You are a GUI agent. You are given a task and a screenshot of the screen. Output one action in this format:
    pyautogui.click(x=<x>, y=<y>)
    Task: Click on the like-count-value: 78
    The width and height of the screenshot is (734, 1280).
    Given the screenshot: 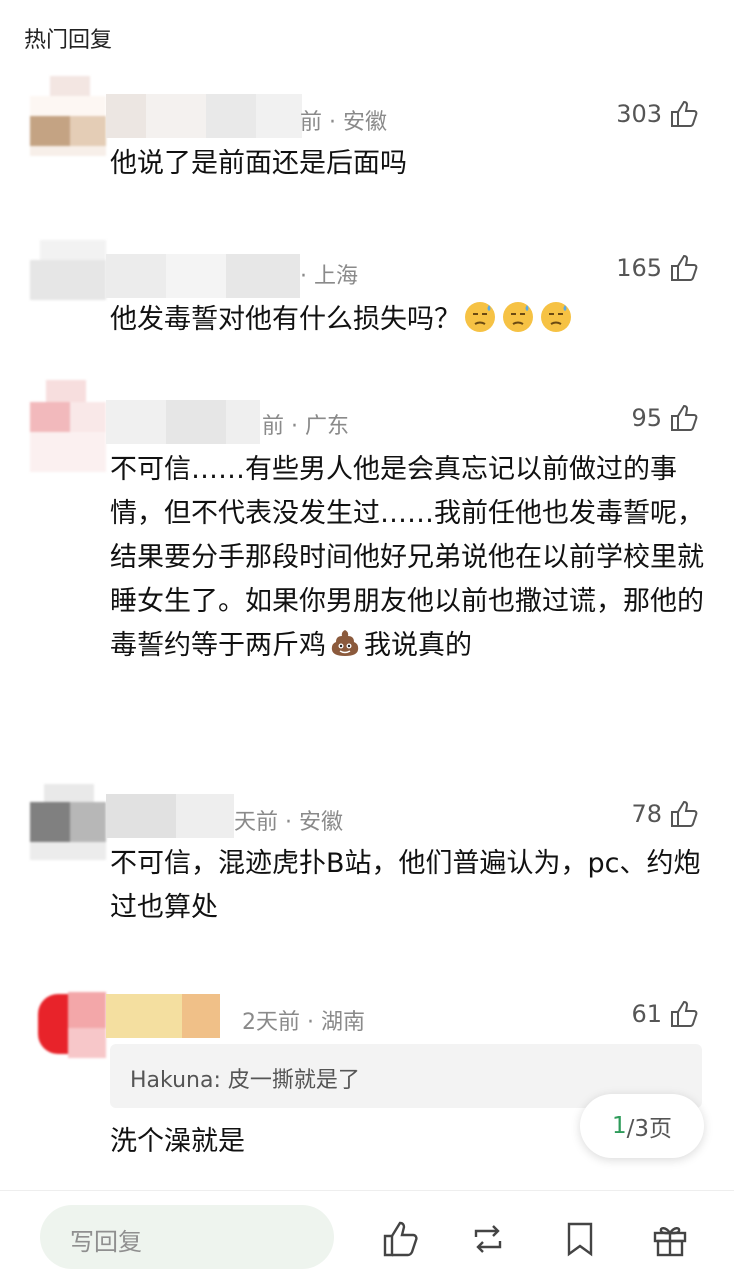 What is the action you would take?
    pyautogui.click(x=646, y=814)
    